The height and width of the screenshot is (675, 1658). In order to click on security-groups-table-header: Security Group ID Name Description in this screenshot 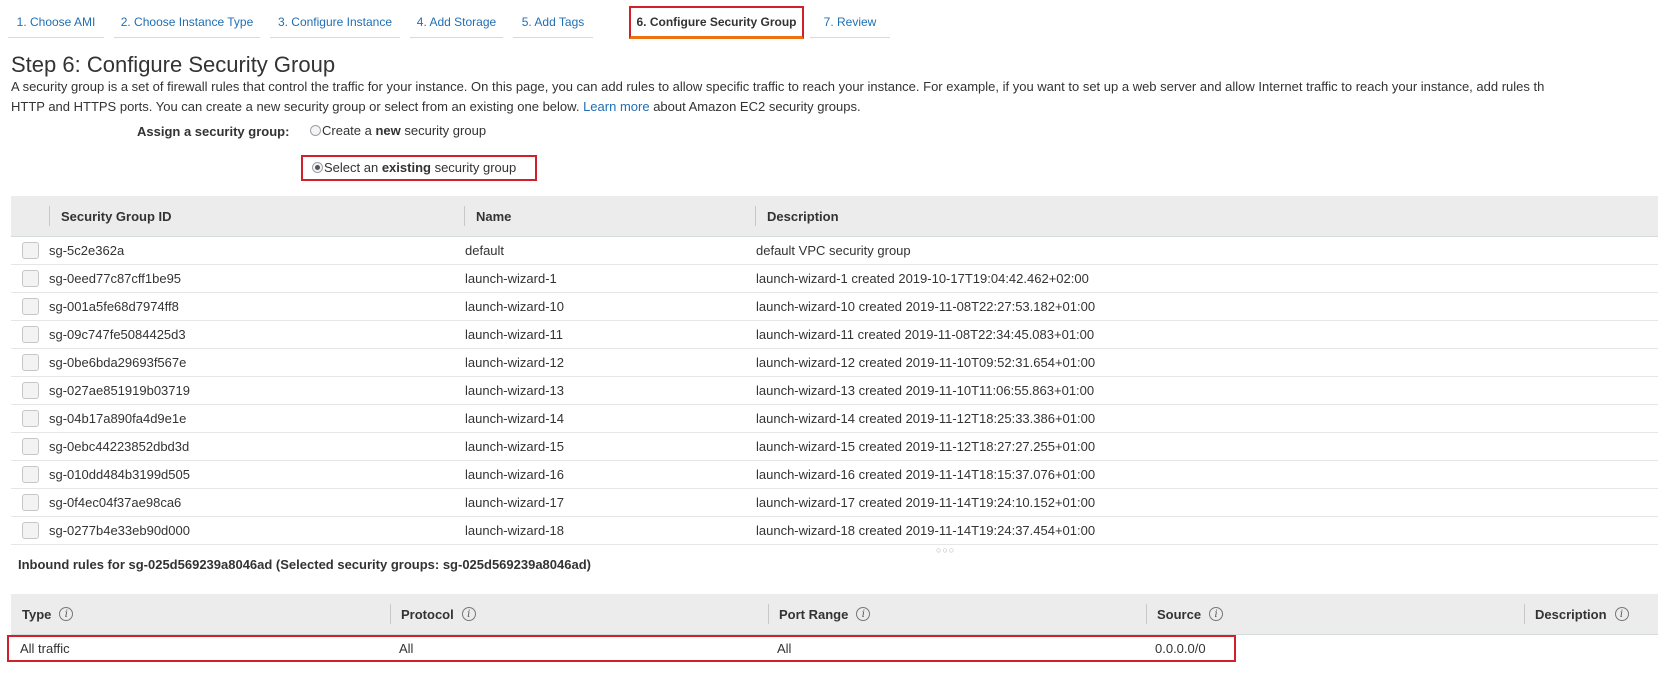, I will do `click(834, 216)`.